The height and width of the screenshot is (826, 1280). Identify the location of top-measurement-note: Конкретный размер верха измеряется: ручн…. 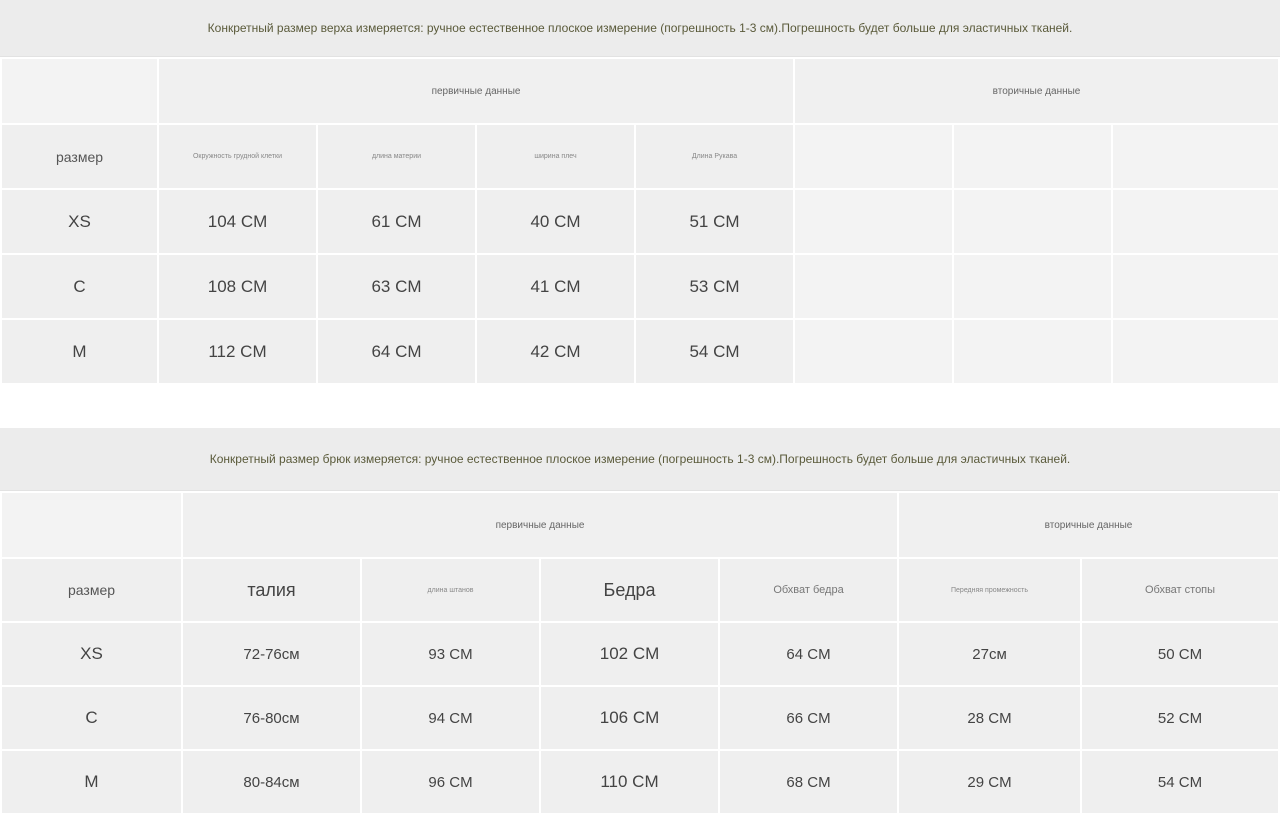
(640, 28).